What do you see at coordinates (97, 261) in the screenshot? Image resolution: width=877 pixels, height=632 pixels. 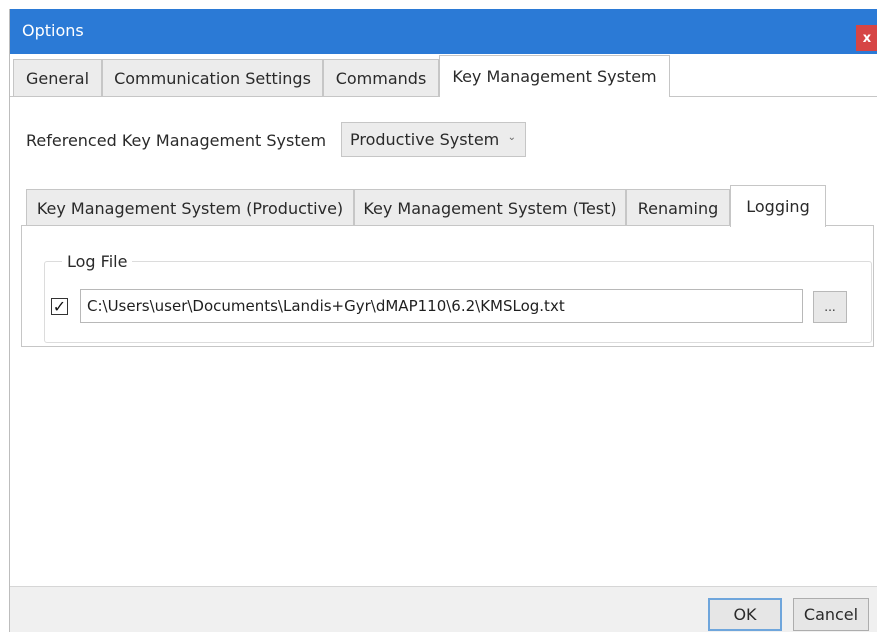 I see `log-file-group-label: Log File` at bounding box center [97, 261].